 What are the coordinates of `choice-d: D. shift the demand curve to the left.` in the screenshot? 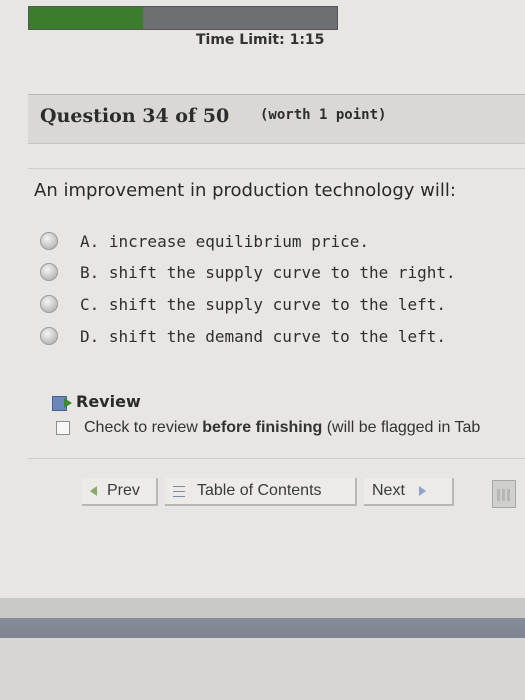 It's located at (243, 336).